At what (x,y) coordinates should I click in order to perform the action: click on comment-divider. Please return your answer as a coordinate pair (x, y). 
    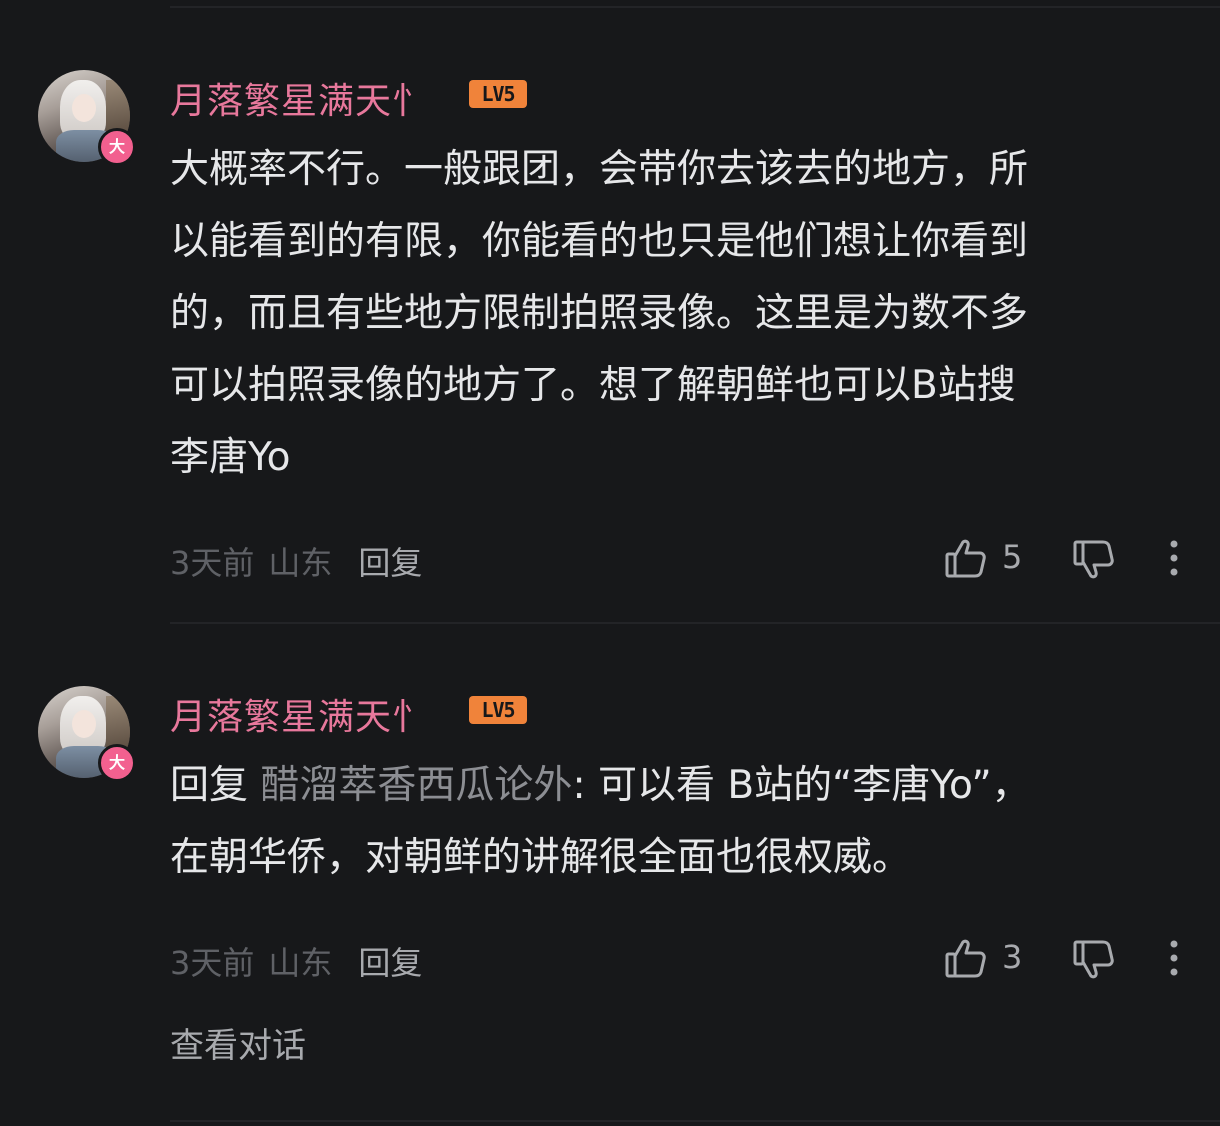
    Looking at the image, I should click on (695, 623).